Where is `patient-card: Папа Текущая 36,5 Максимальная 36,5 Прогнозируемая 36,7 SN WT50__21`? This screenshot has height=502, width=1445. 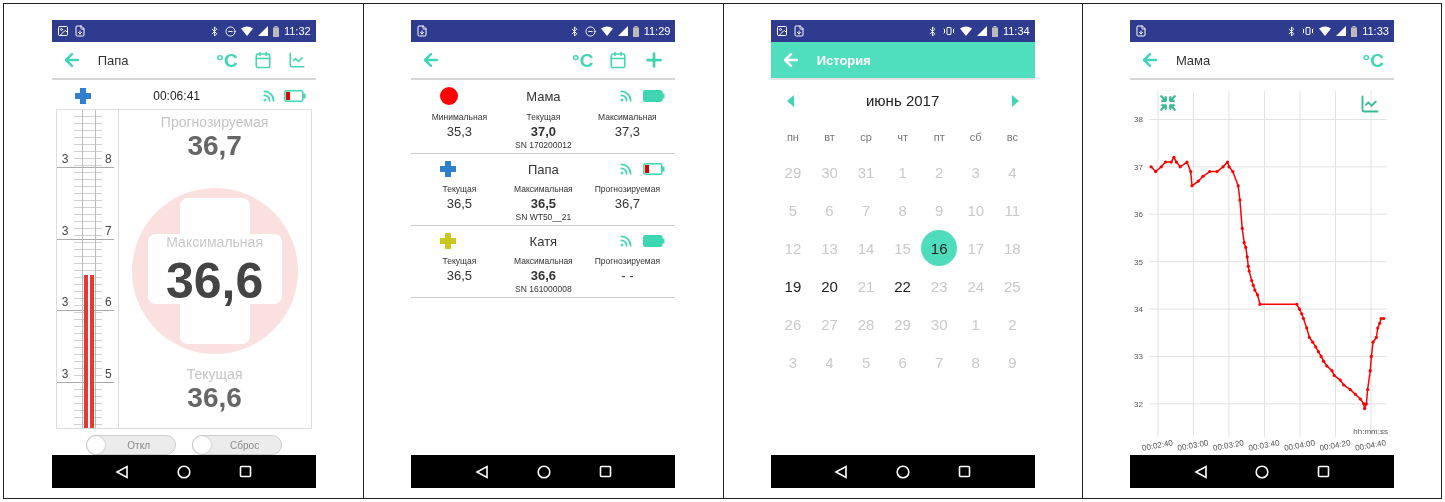
patient-card: Папа Текущая 36,5 Максимальная 36,5 Прогнозируемая 36,7 SN WT50__21 is located at coordinates (543, 190).